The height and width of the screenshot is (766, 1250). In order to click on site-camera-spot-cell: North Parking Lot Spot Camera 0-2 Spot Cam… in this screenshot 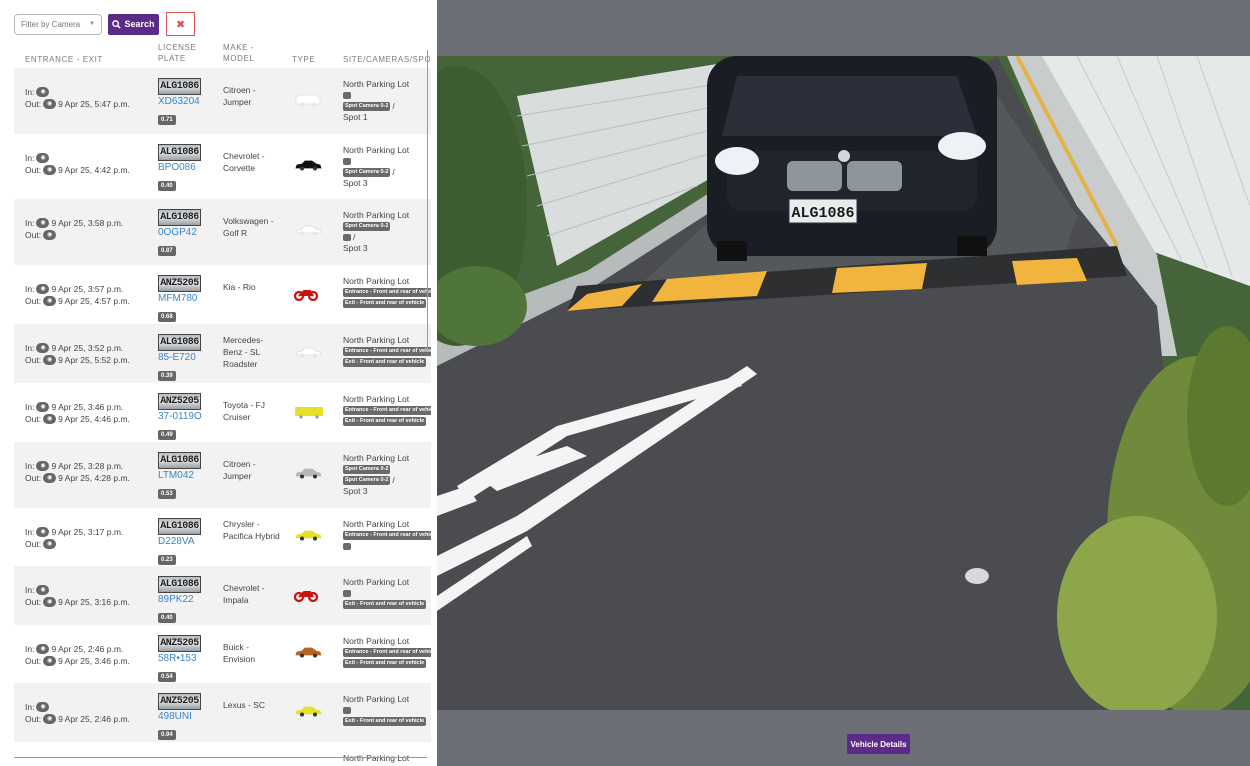, I will do `click(387, 474)`.